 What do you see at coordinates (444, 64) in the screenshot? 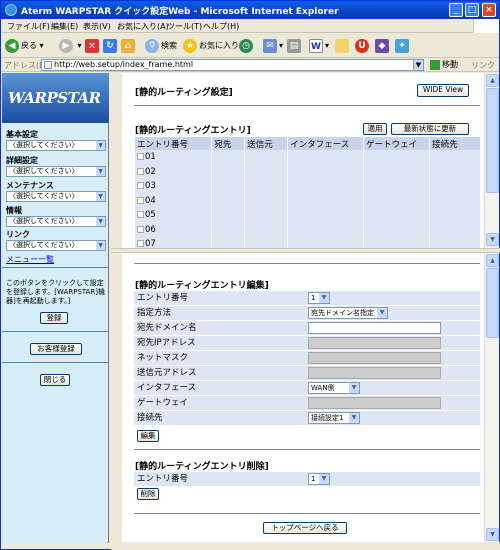
I see `go-button: 移動` at bounding box center [444, 64].